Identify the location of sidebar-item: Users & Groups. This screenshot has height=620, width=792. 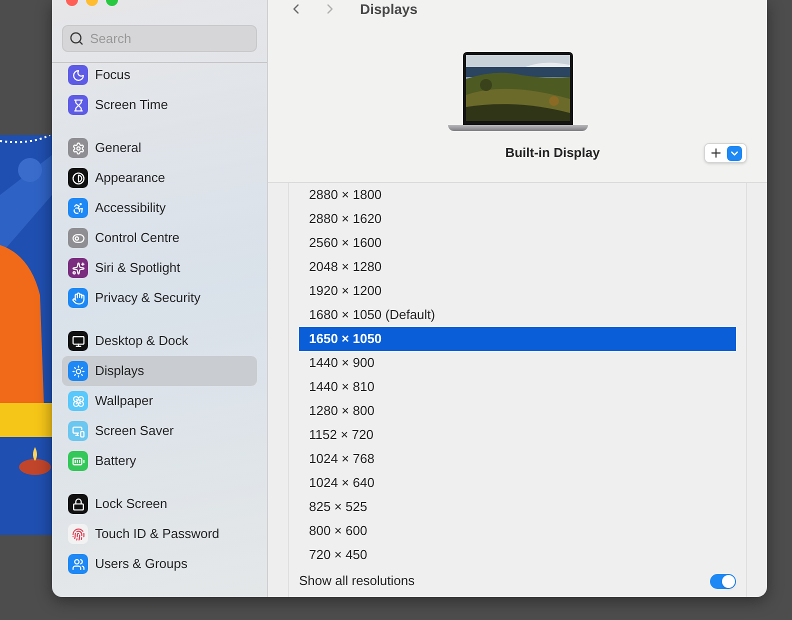
(159, 564).